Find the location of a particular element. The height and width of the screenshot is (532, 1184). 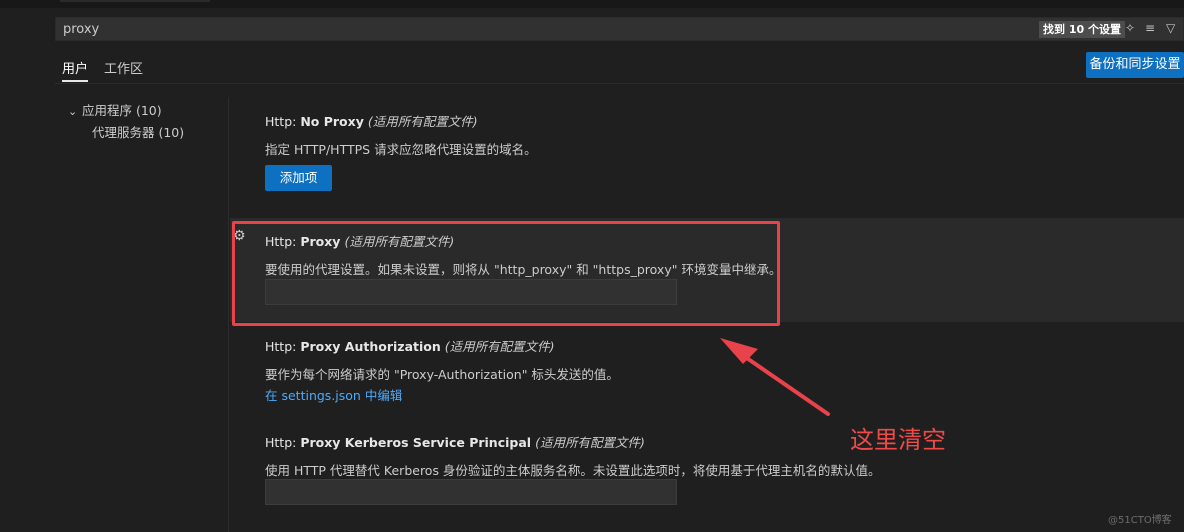

annotation-arrow is located at coordinates (775, 377).